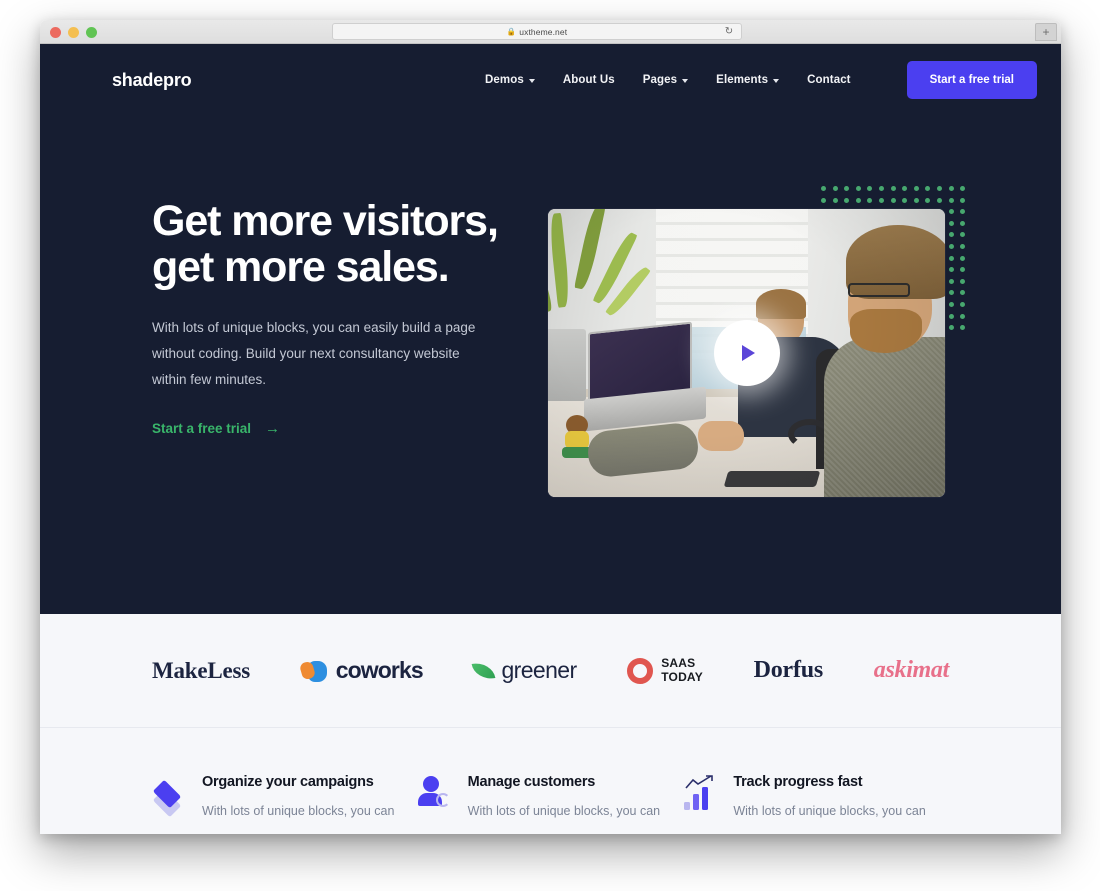 This screenshot has width=1100, height=891. I want to click on hero-cta-label: Start a free trial, so click(202, 428).